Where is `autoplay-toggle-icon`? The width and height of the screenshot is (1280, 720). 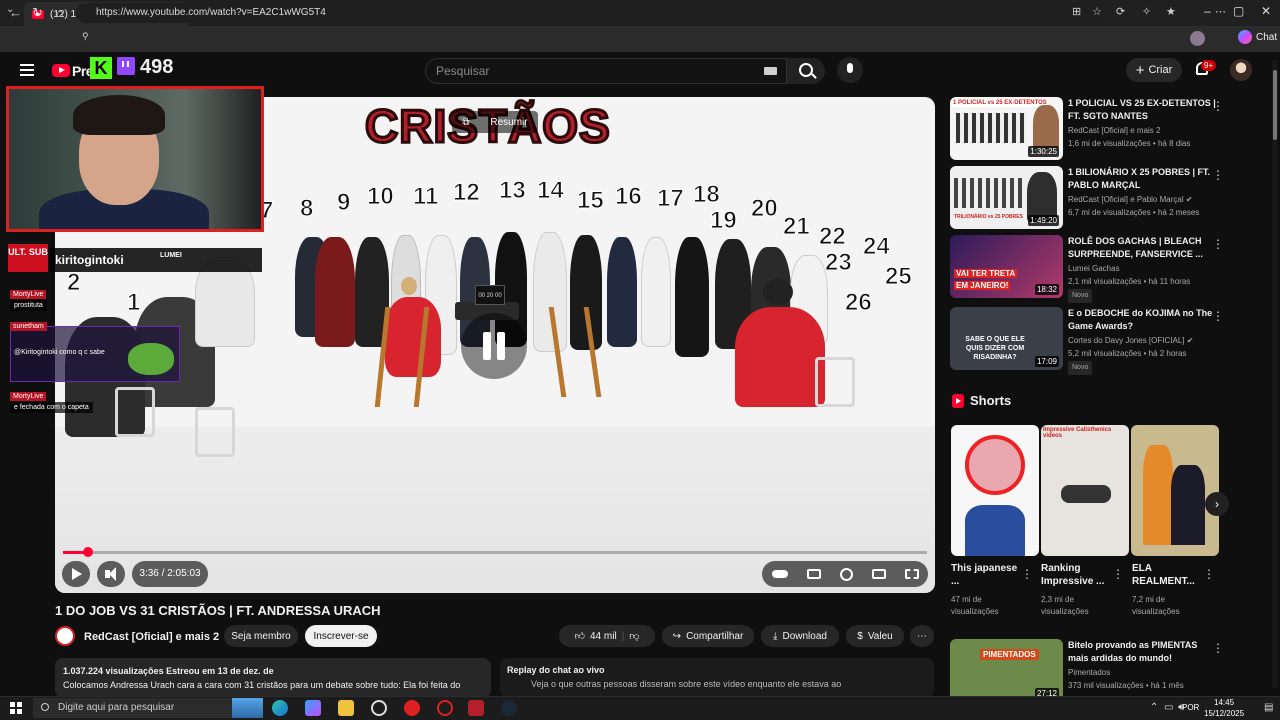 autoplay-toggle-icon is located at coordinates (779, 574).